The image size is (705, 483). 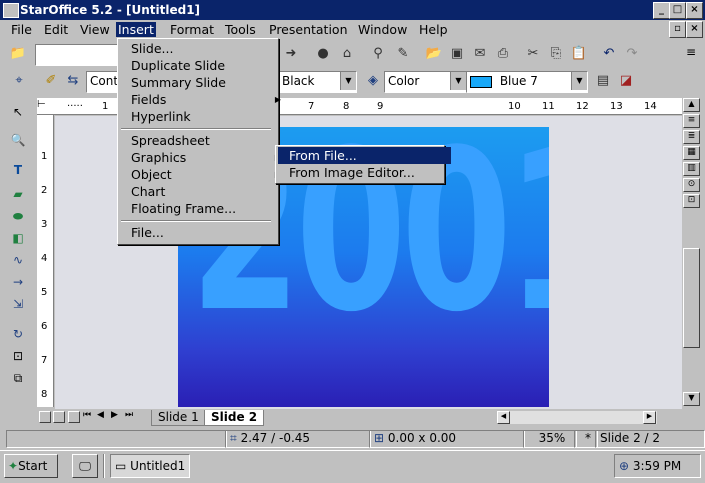 What do you see at coordinates (11, 10) in the screenshot?
I see `app-icon` at bounding box center [11, 10].